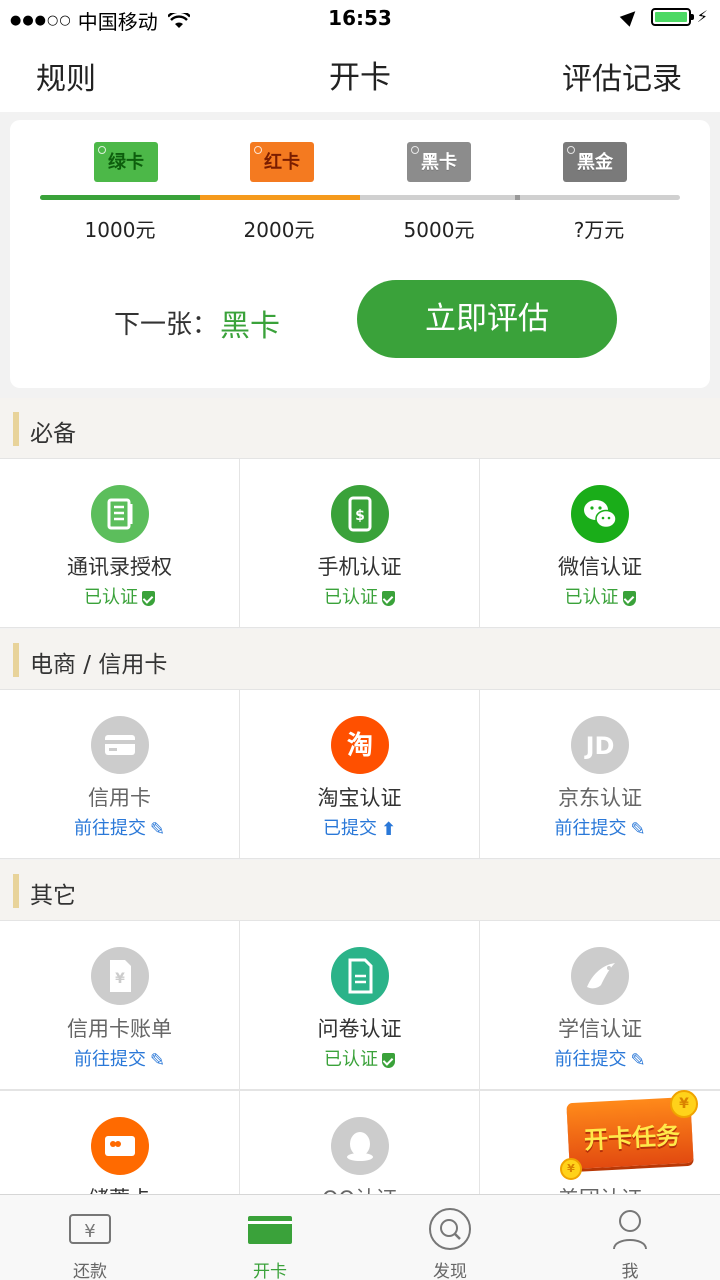 The image size is (720, 1280). I want to click on tab-open-card: 开卡, so click(270, 1237).